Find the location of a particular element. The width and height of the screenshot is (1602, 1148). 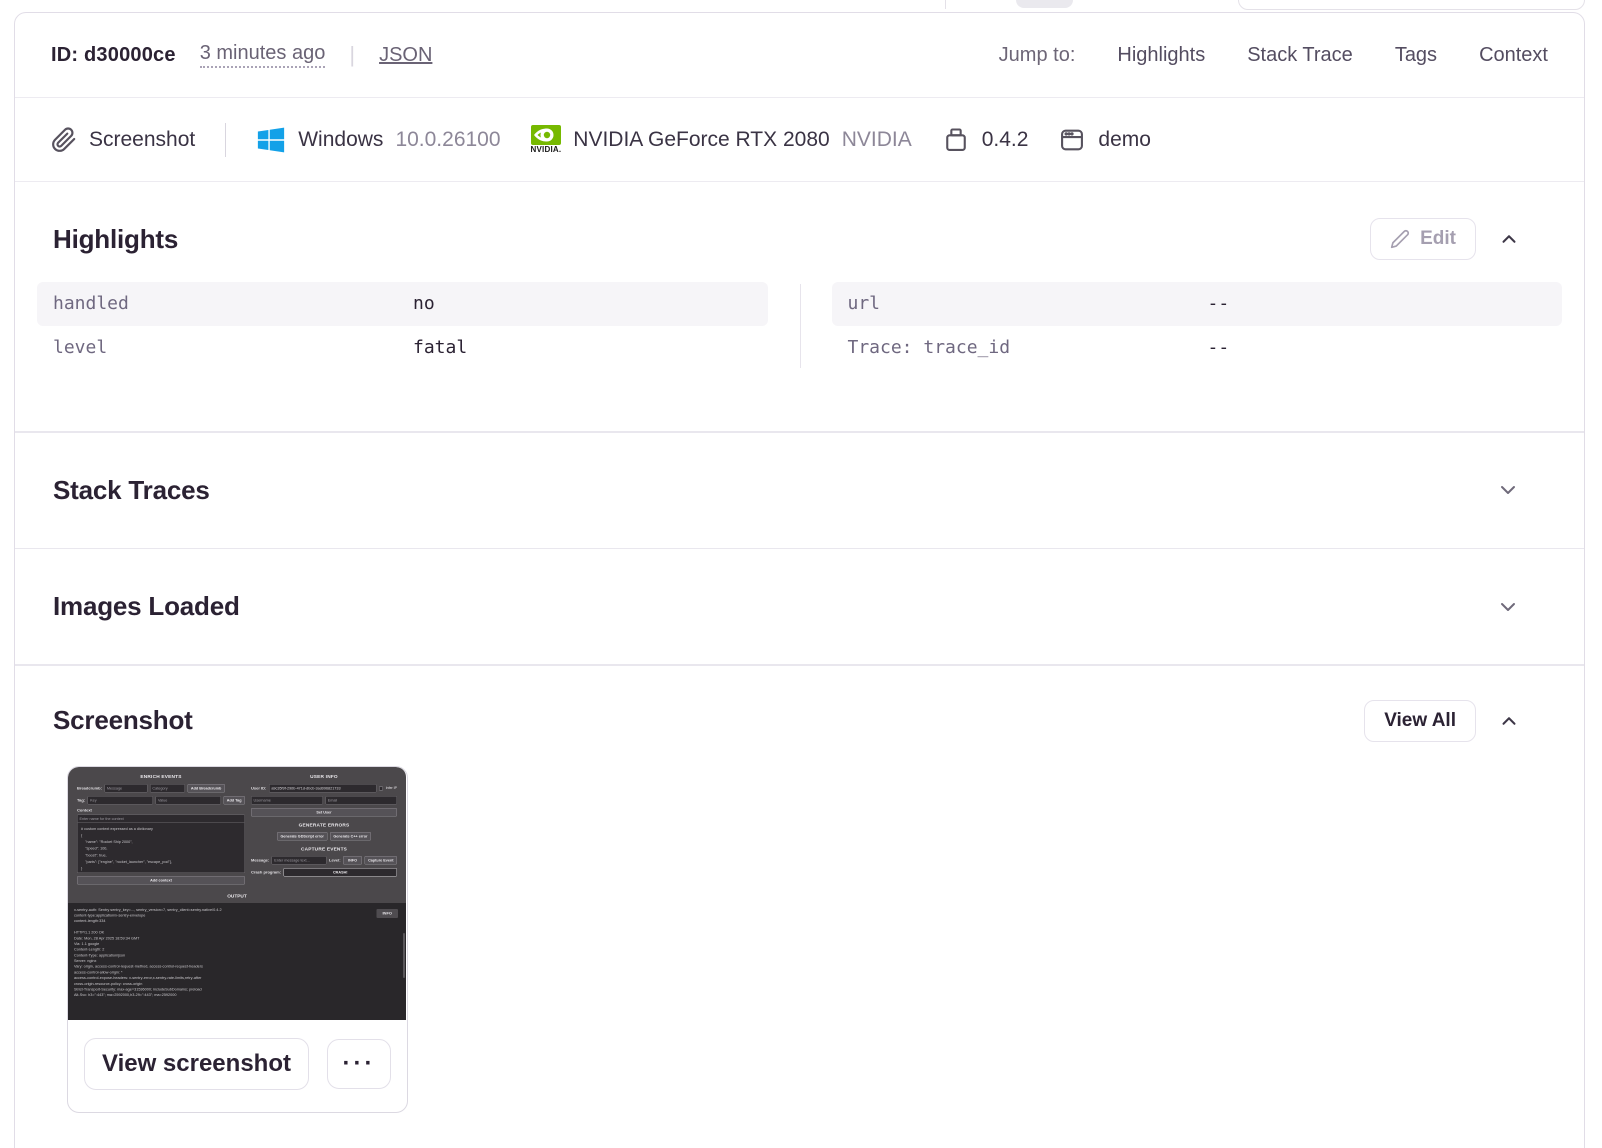

view-all-label: View All is located at coordinates (1420, 720).